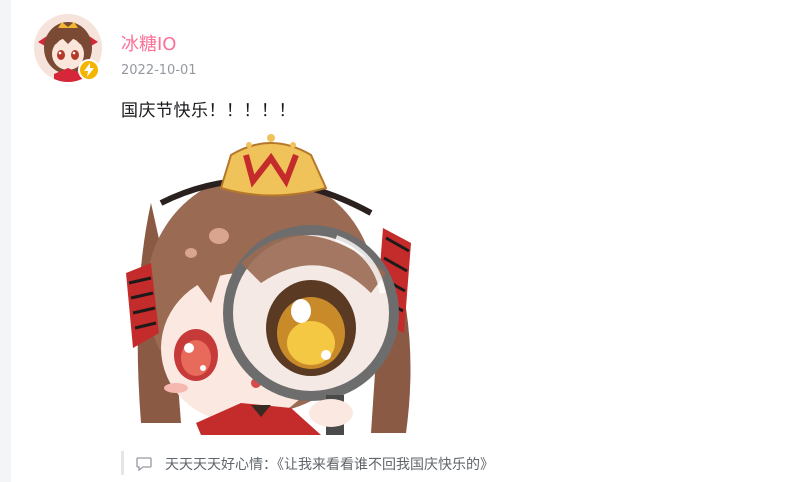 This screenshot has height=482, width=807. What do you see at coordinates (68, 48) in the screenshot?
I see `author-avatar` at bounding box center [68, 48].